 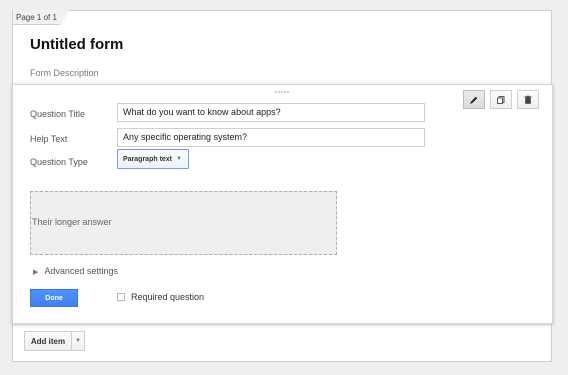 I want to click on question-toolbar, so click(x=501, y=99).